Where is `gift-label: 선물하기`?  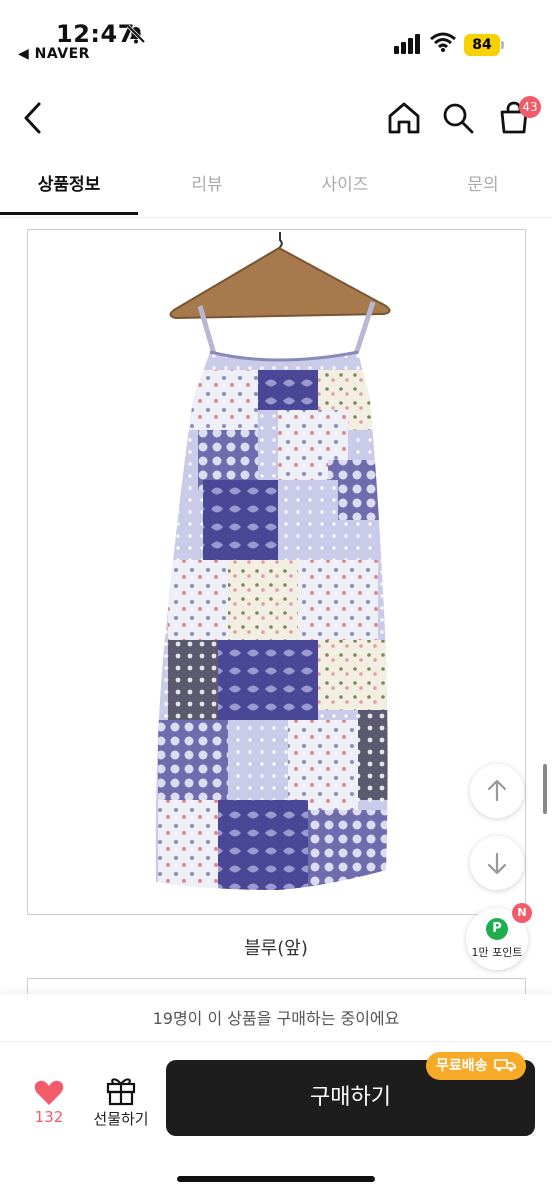 gift-label: 선물하기 is located at coordinates (121, 1119).